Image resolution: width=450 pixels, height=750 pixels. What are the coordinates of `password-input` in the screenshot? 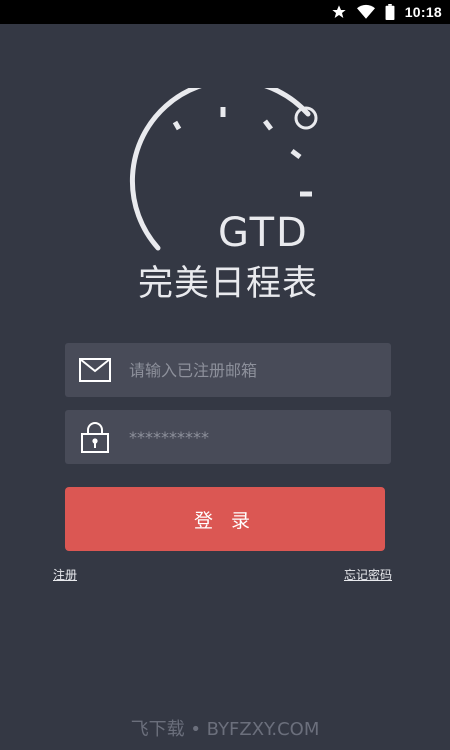 It's located at (254, 437).